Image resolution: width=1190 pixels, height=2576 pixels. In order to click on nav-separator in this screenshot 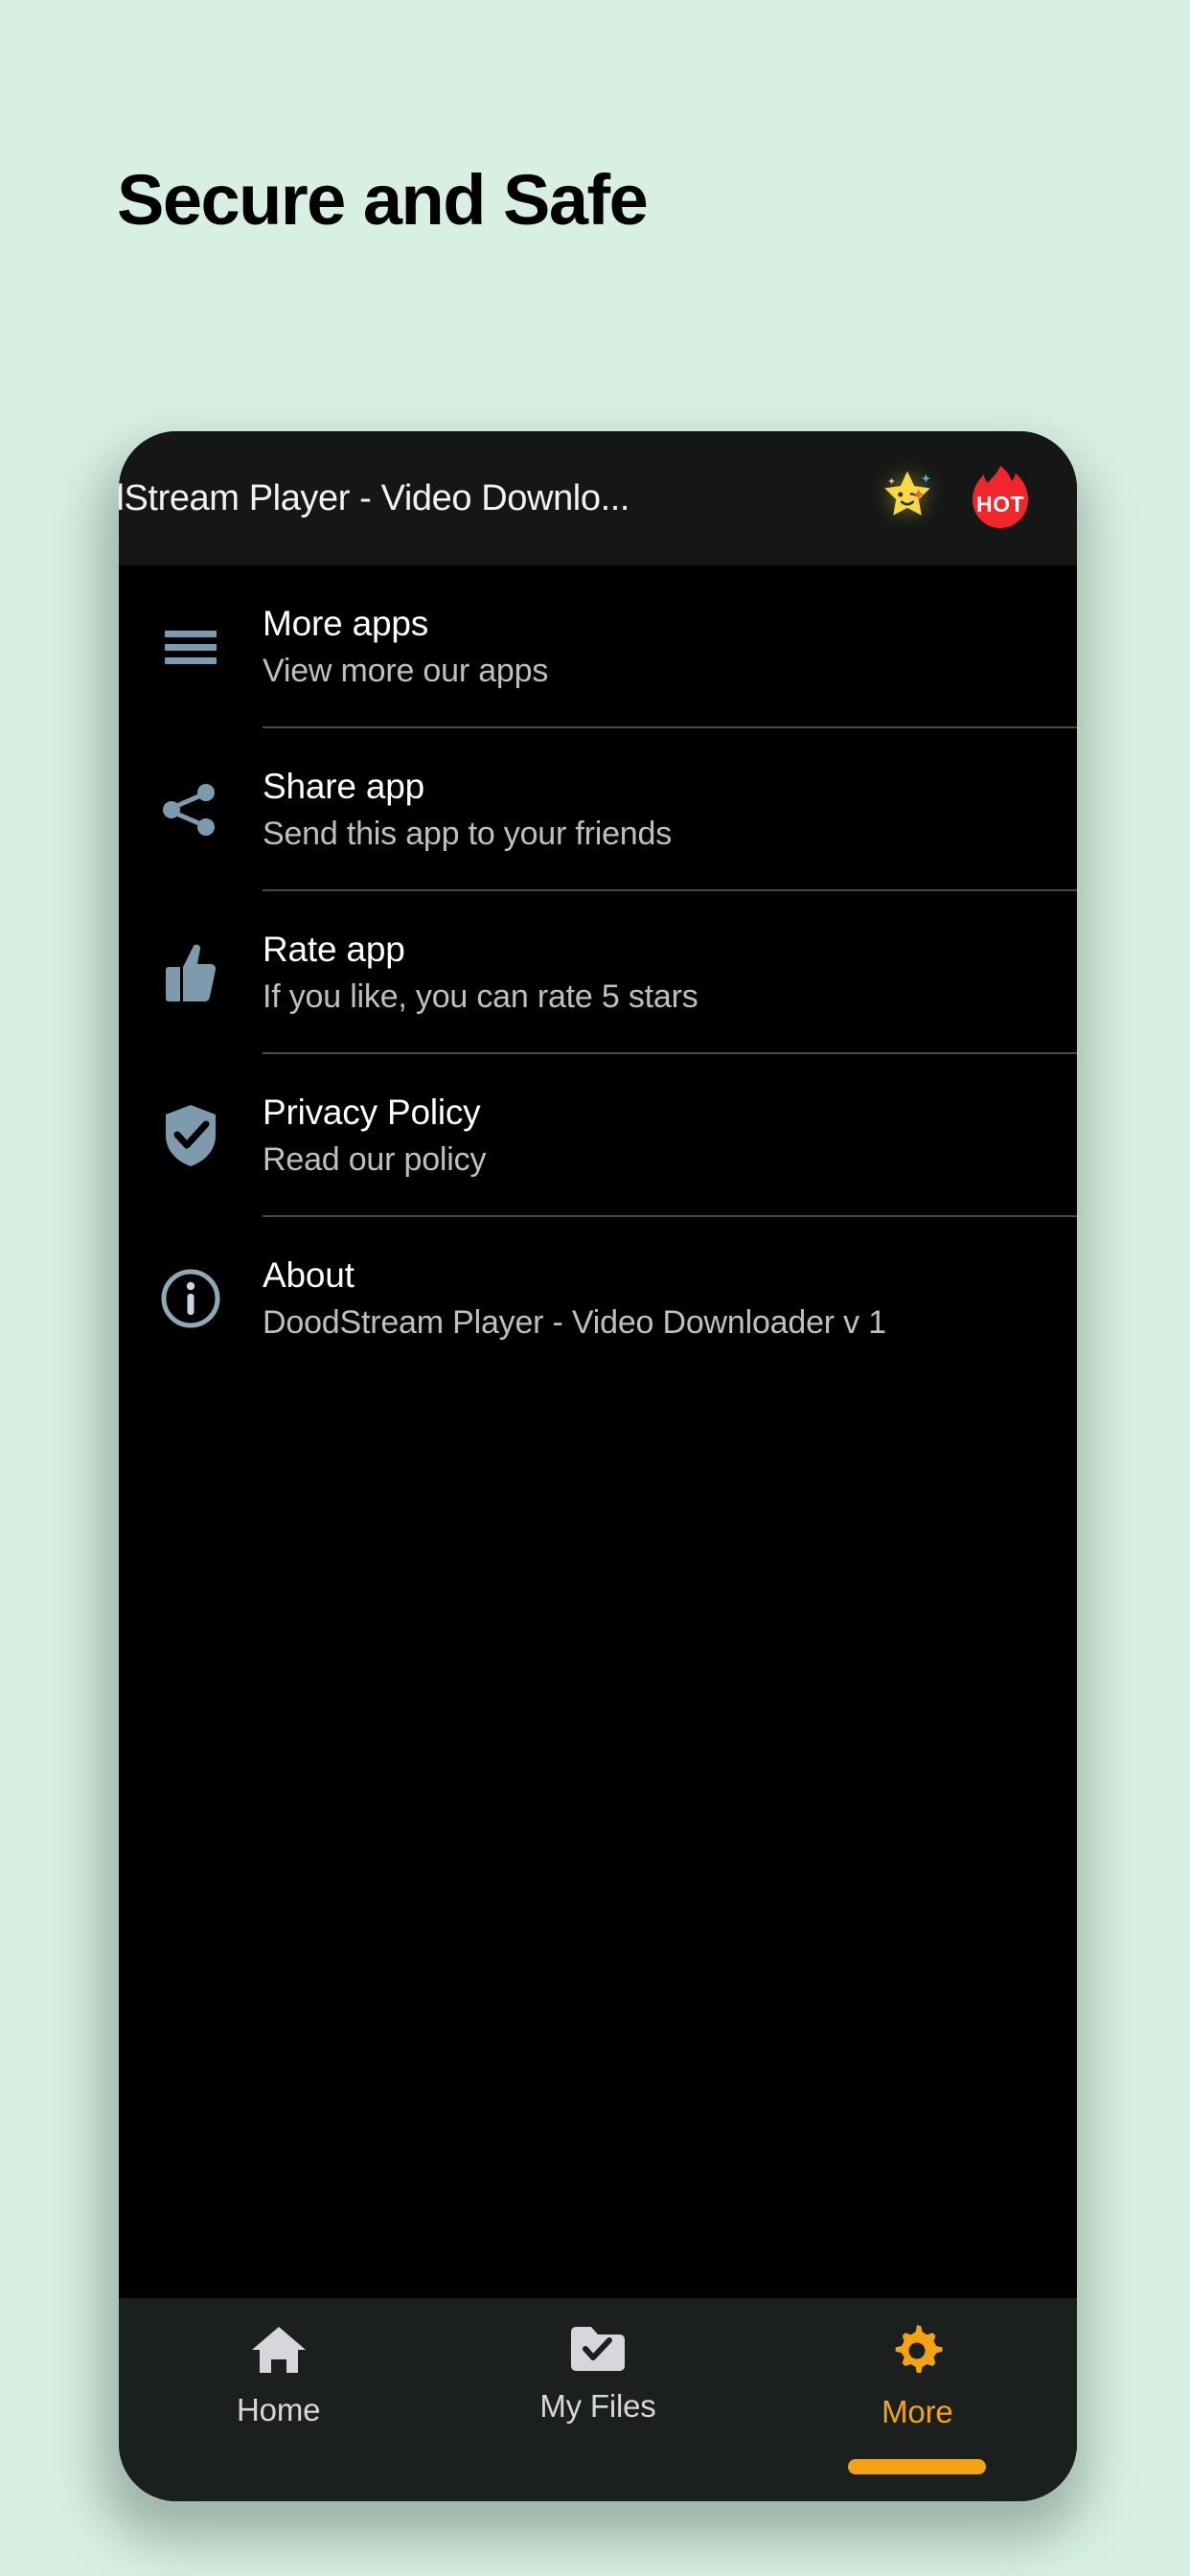, I will do `click(598, 2294)`.